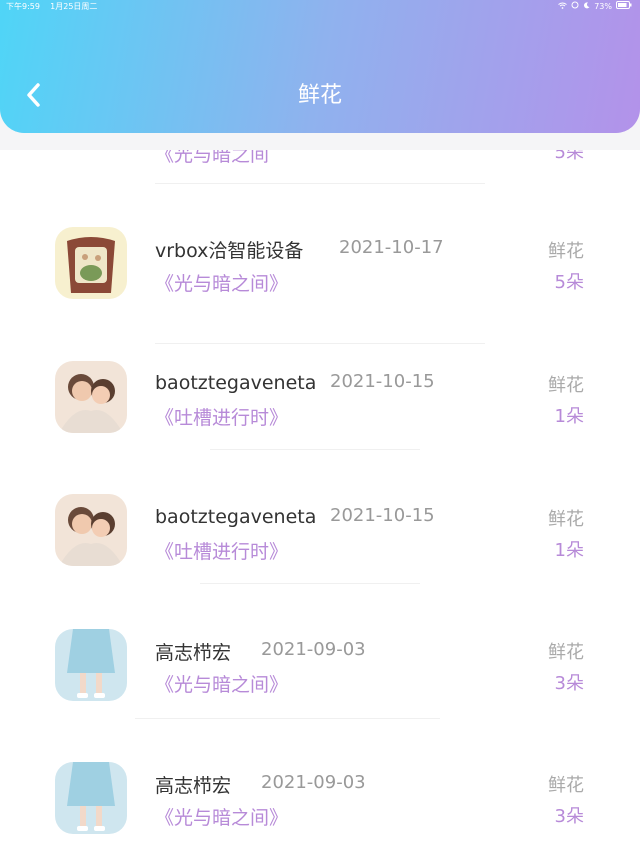 This screenshot has width=640, height=853. Describe the element at coordinates (23, 6) in the screenshot. I see `status-time: 下午9:59` at that location.